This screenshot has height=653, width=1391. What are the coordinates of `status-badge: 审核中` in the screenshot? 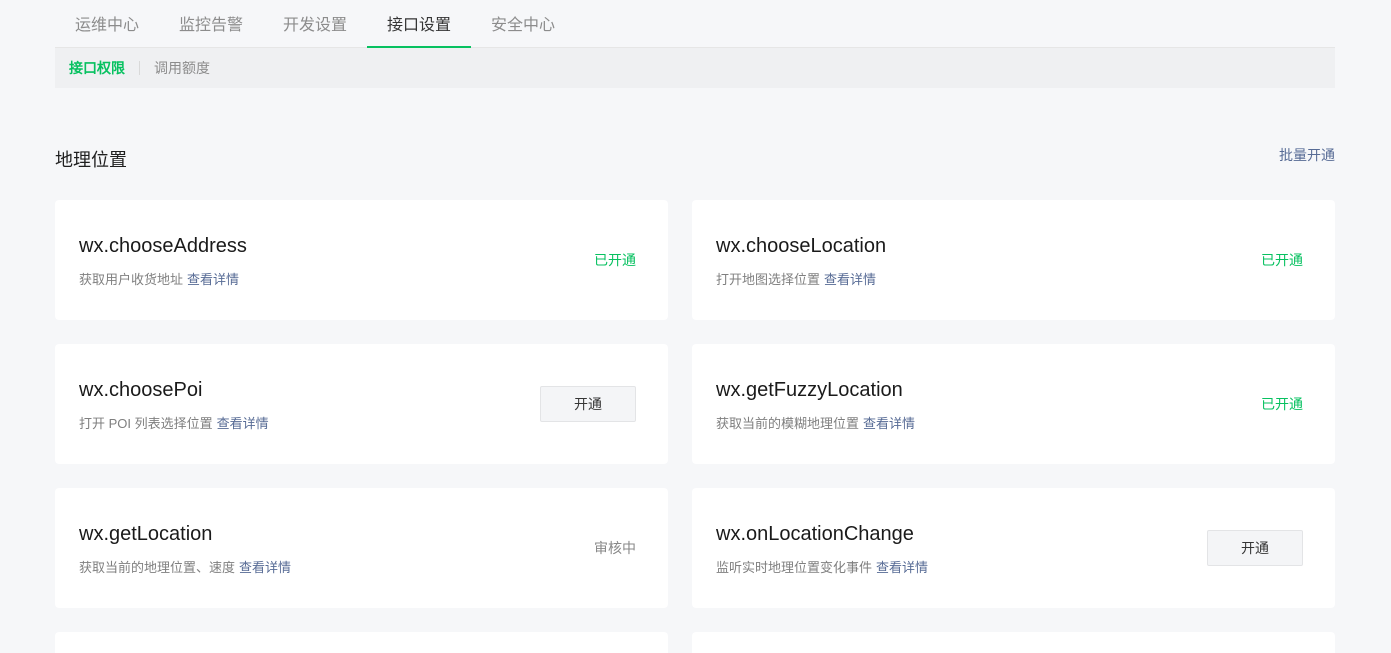 It's located at (615, 548).